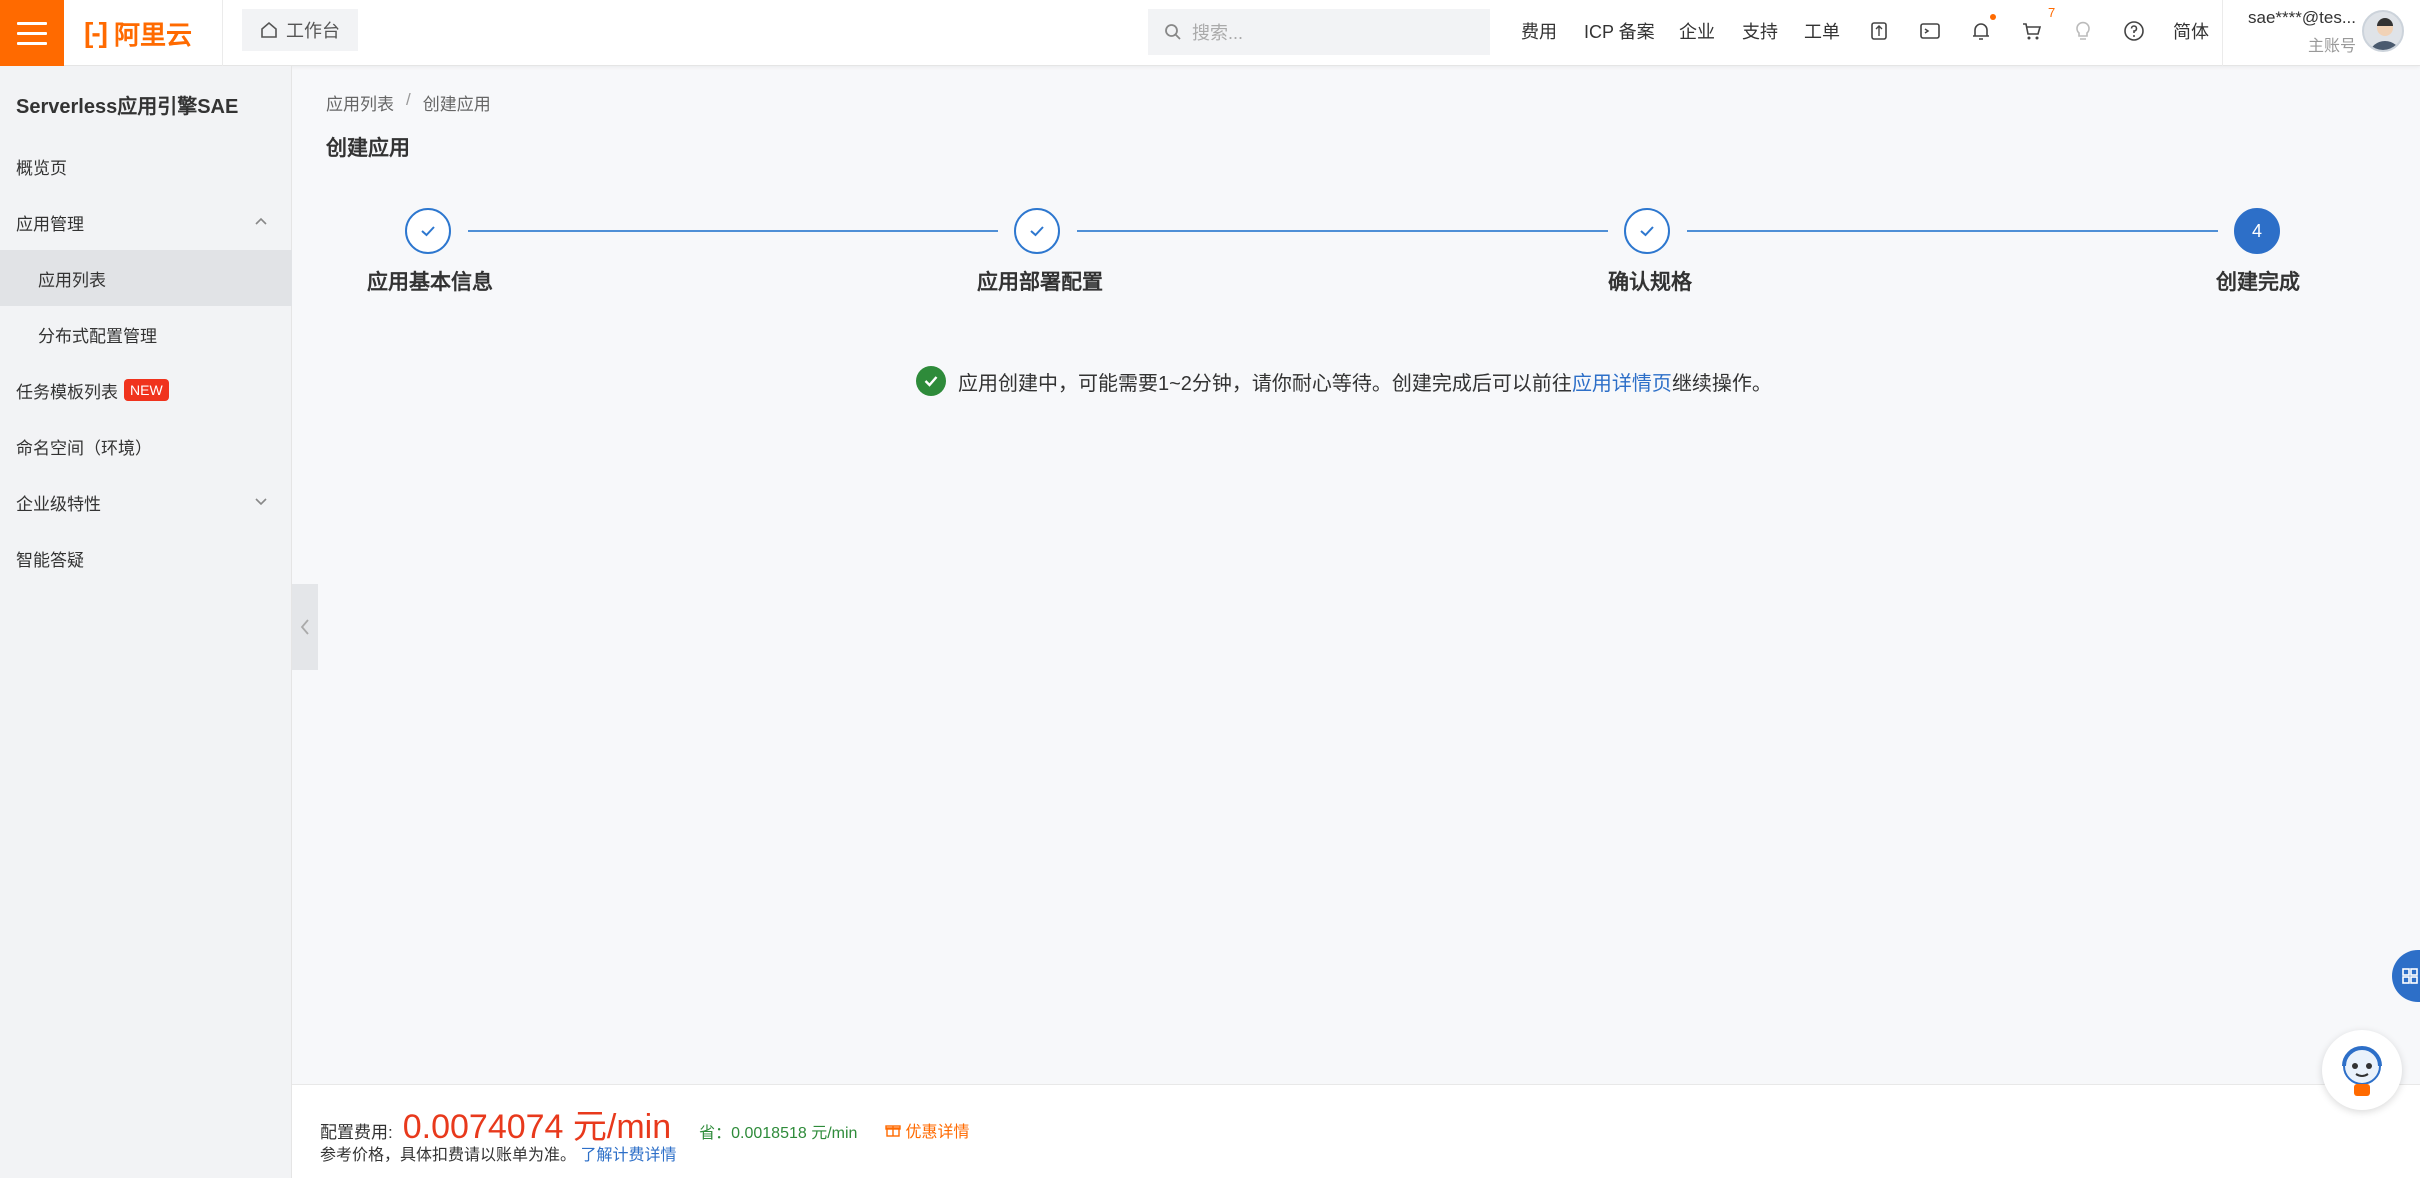  I want to click on sync-icon, so click(1879, 31).